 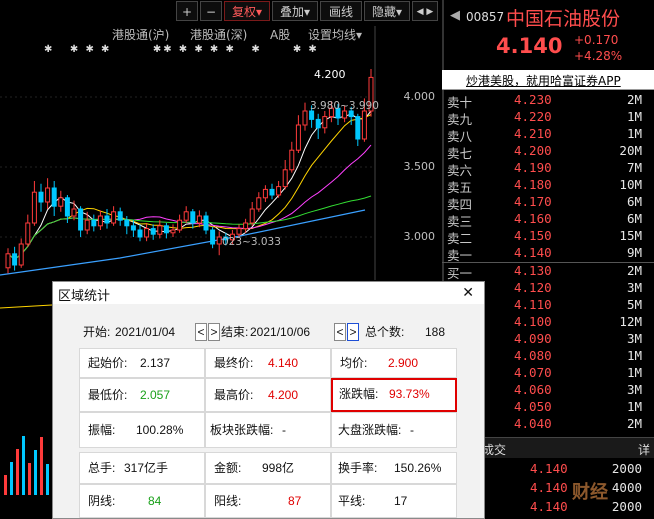 What do you see at coordinates (533, 270) in the screenshot?
I see `level-price: 4.130` at bounding box center [533, 270].